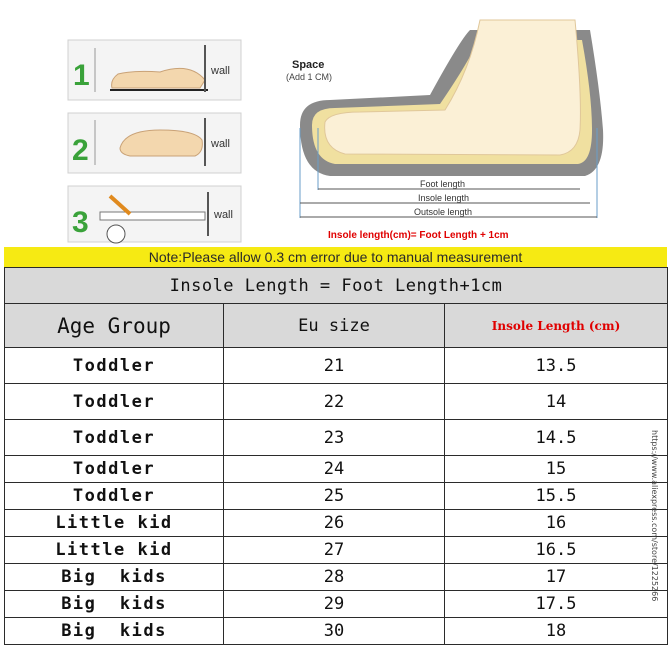 The height and width of the screenshot is (647, 671). I want to click on table-title-row: Insole Length = Foot Length+1cm, so click(336, 285).